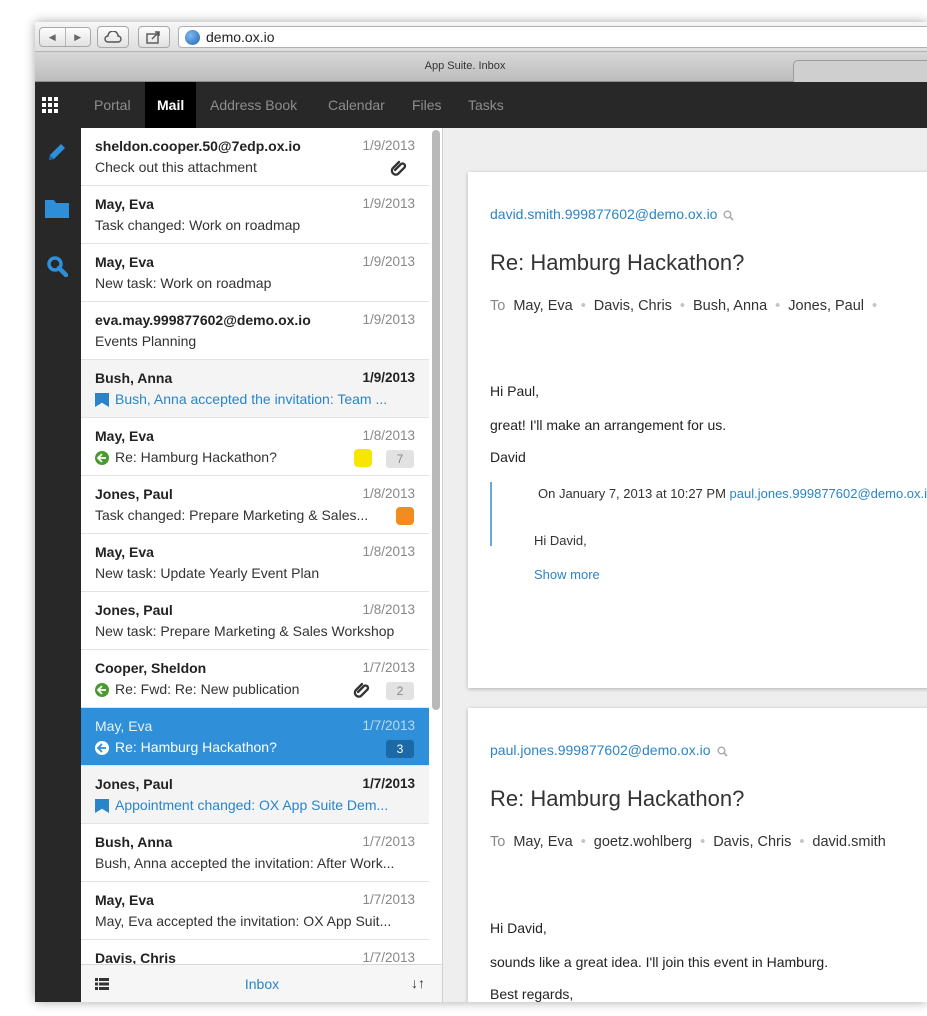 The image size is (927, 1016). I want to click on mail-from: Davis, Chris, so click(135, 957).